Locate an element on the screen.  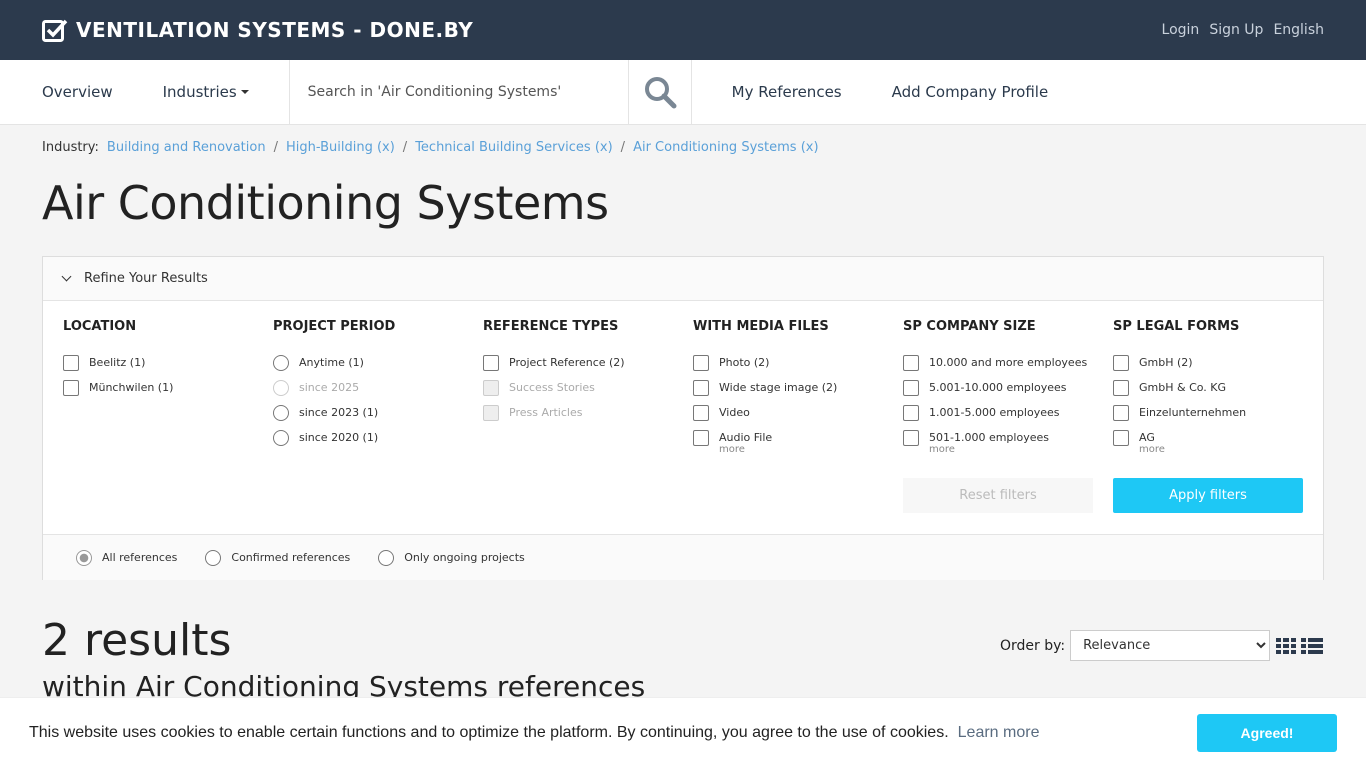
learn-more-link: Learn more is located at coordinates (999, 733).